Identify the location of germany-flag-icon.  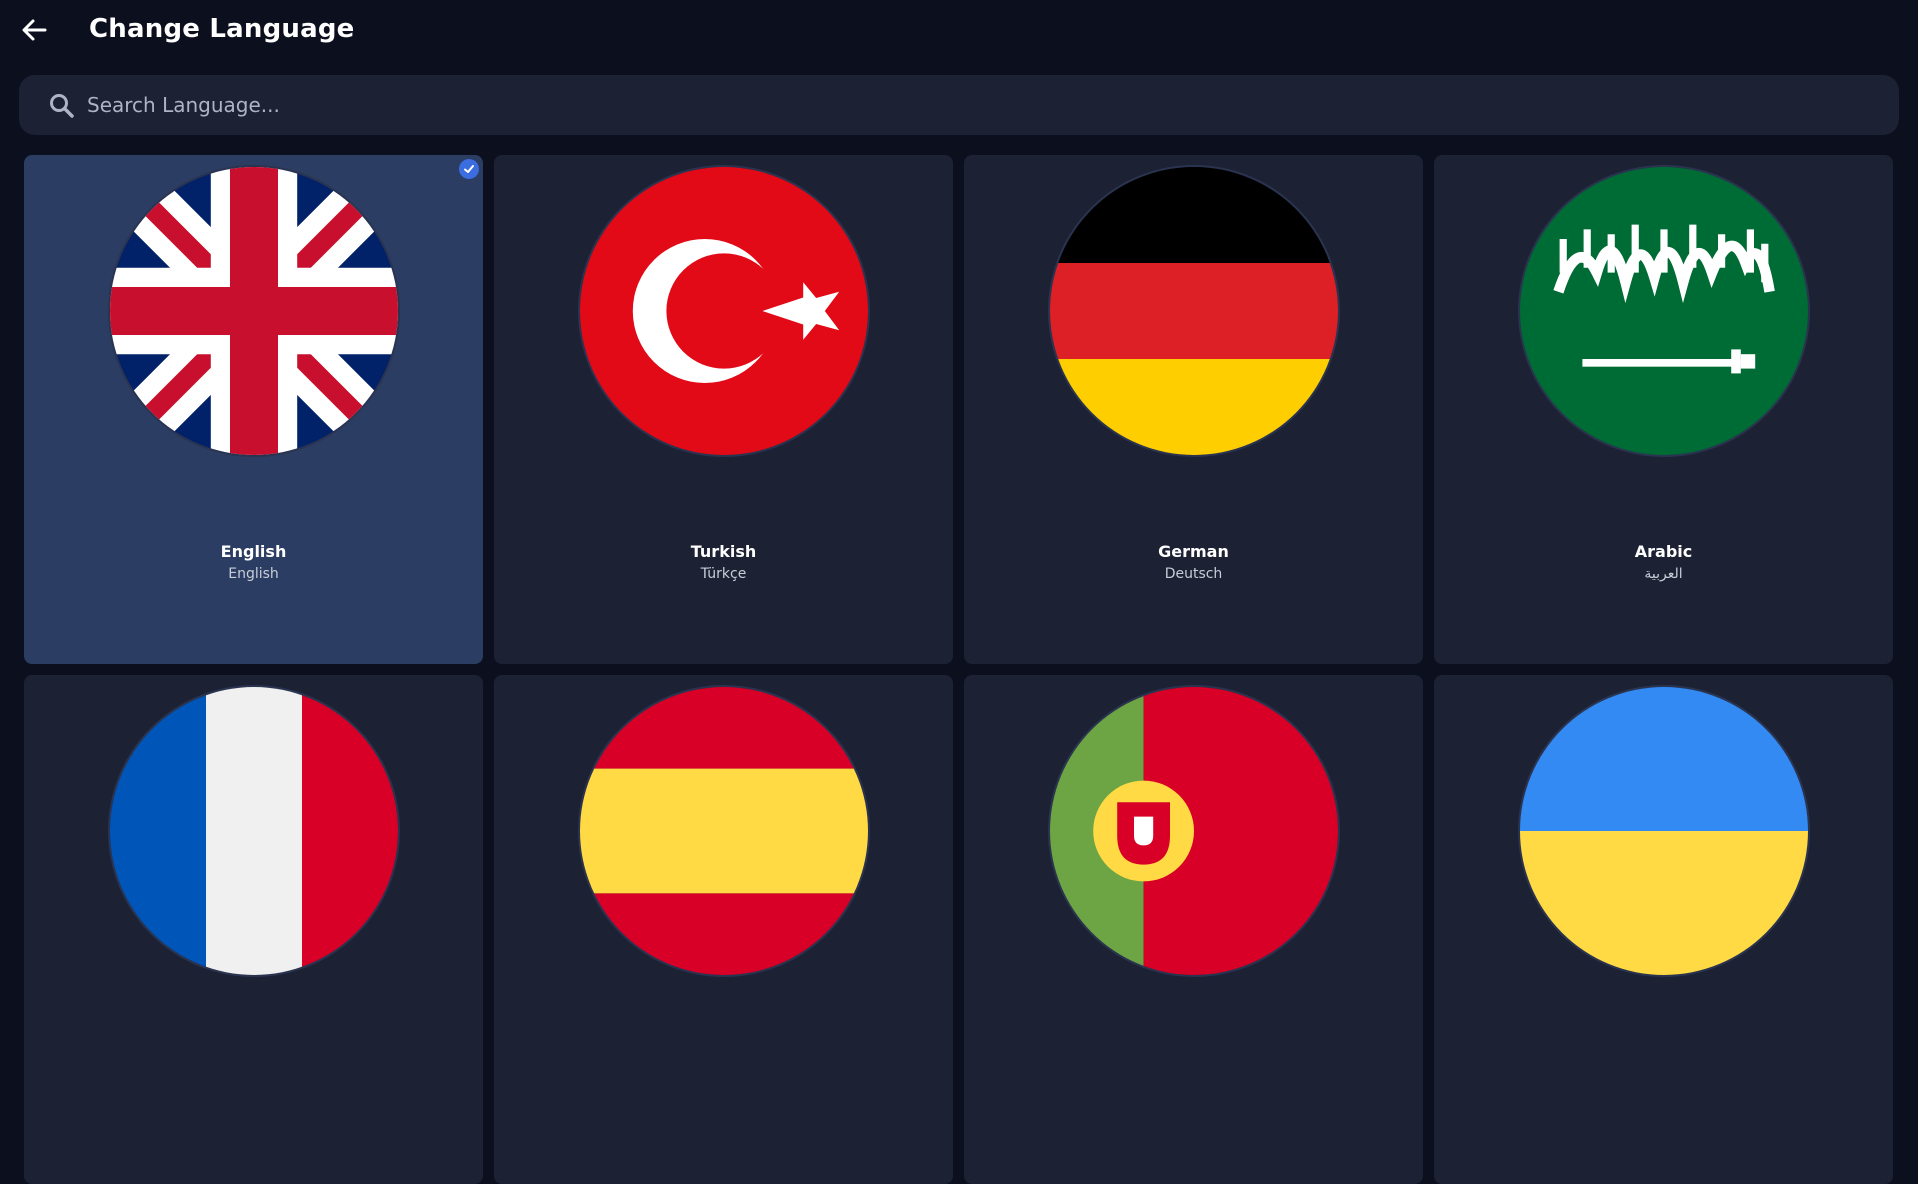
(1194, 311).